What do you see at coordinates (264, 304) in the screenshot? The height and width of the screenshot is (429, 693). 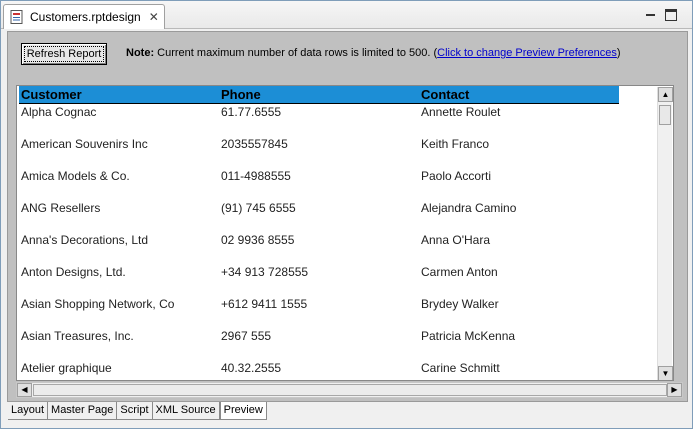 I see `cell-phone: +612 9411 1555` at bounding box center [264, 304].